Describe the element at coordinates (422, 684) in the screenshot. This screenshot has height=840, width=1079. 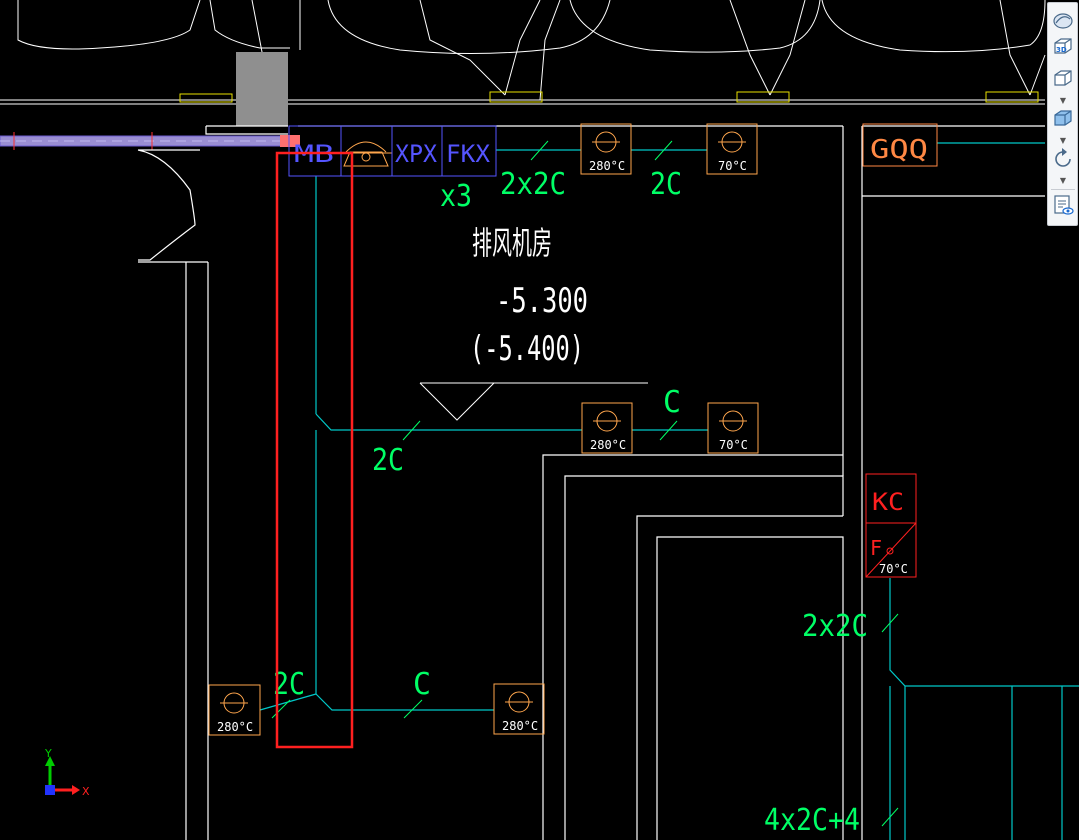
I see `wire-label-bottom-c: C` at that location.